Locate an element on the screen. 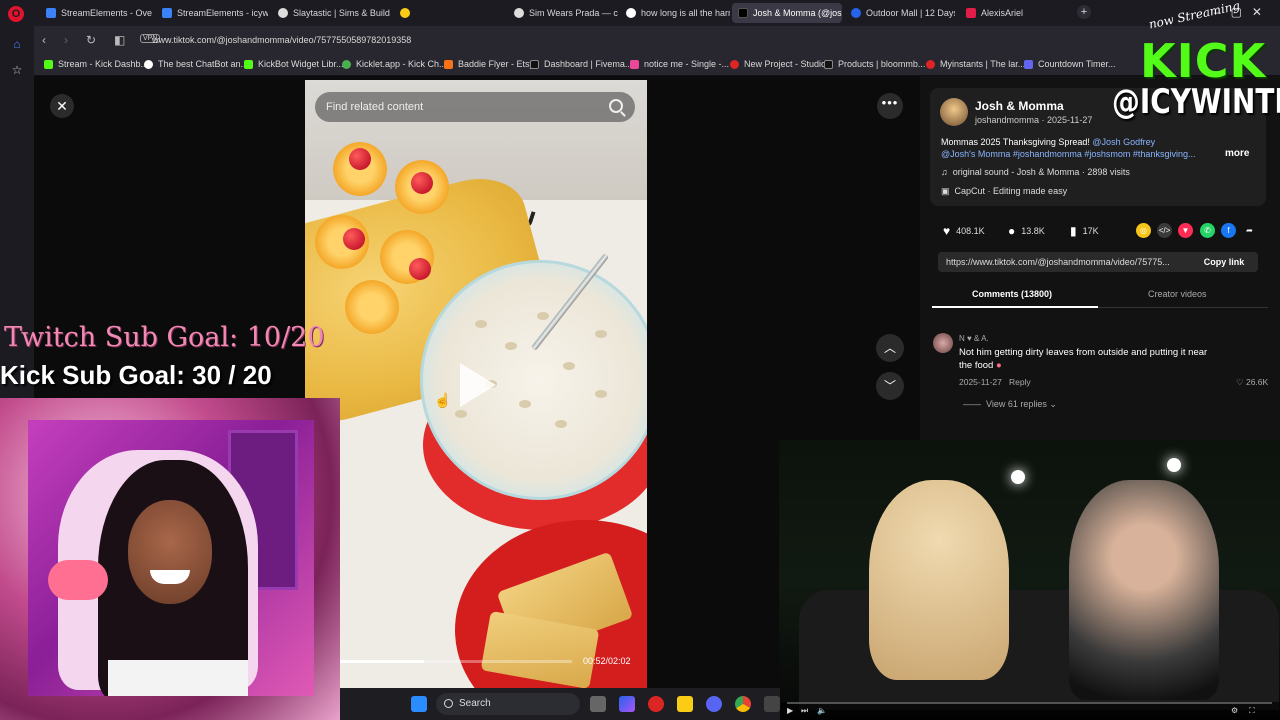 This screenshot has height=720, width=1280. mouse-cursor-icon: ☝ is located at coordinates (443, 400).